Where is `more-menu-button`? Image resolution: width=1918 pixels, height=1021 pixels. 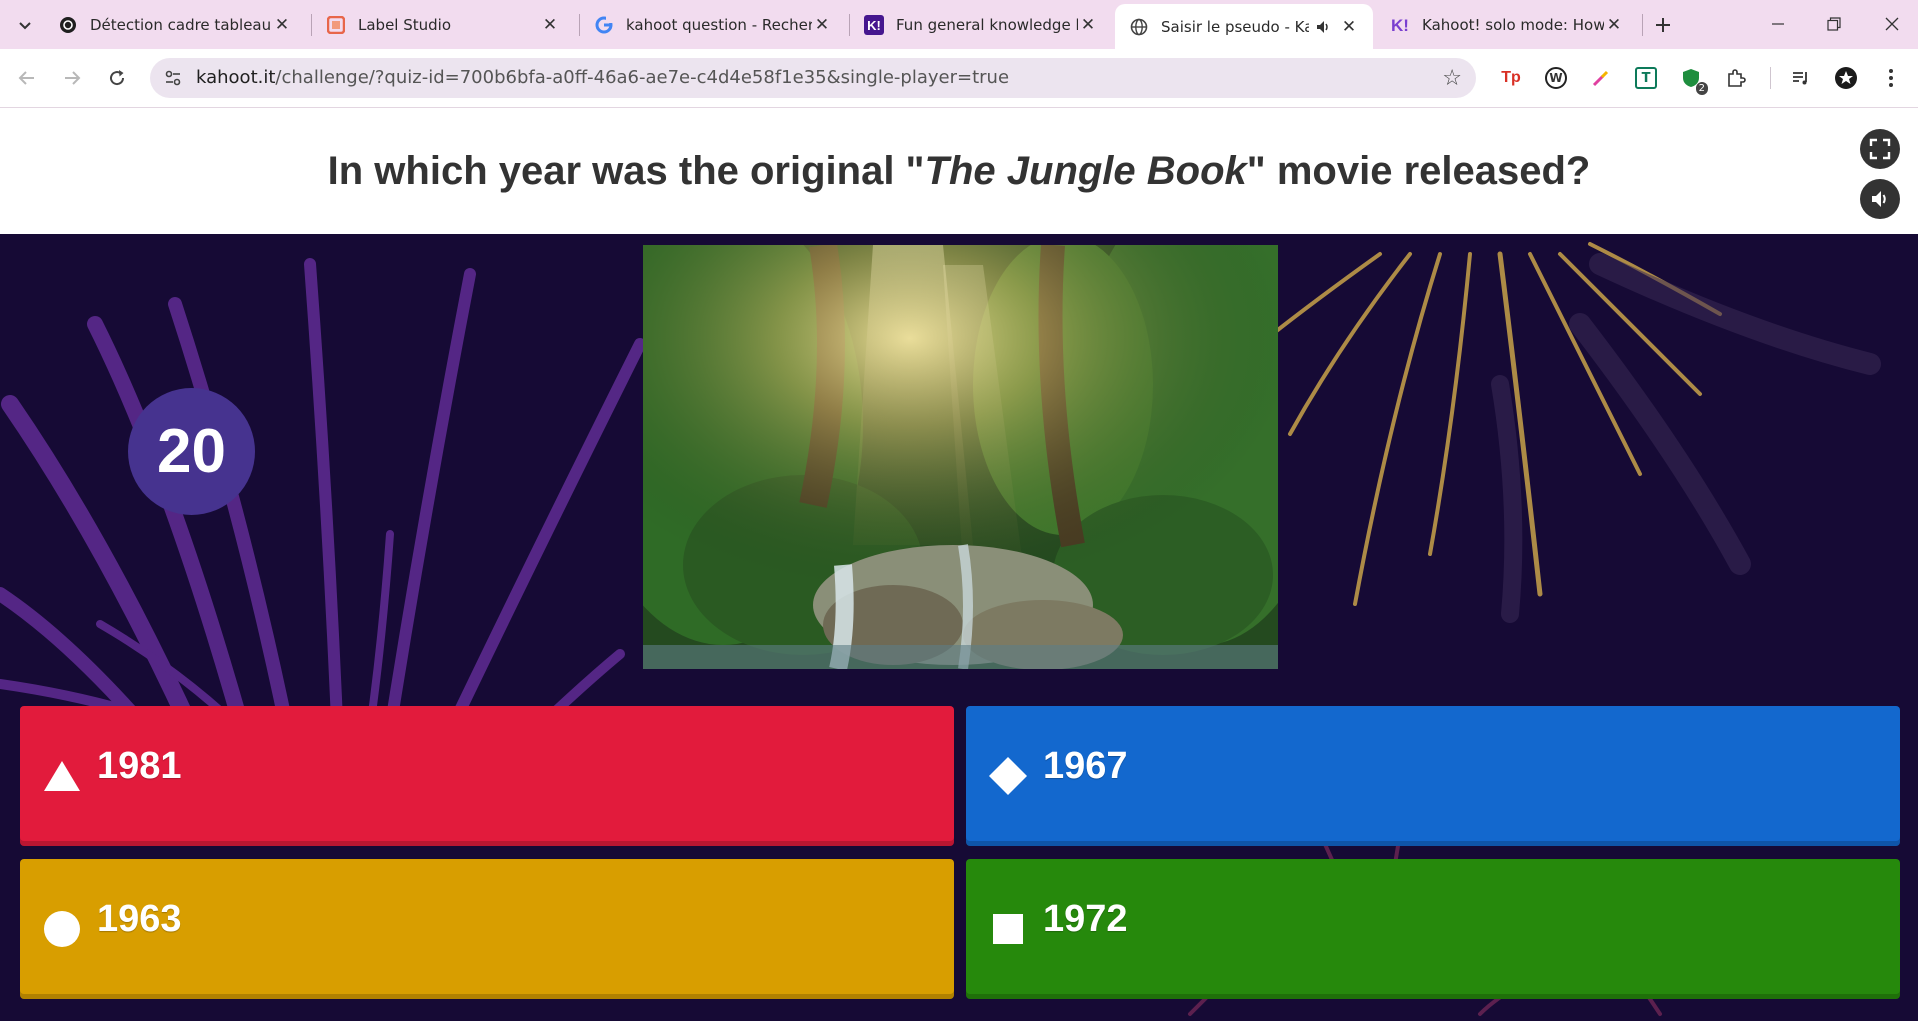 more-menu-button is located at coordinates (1891, 78).